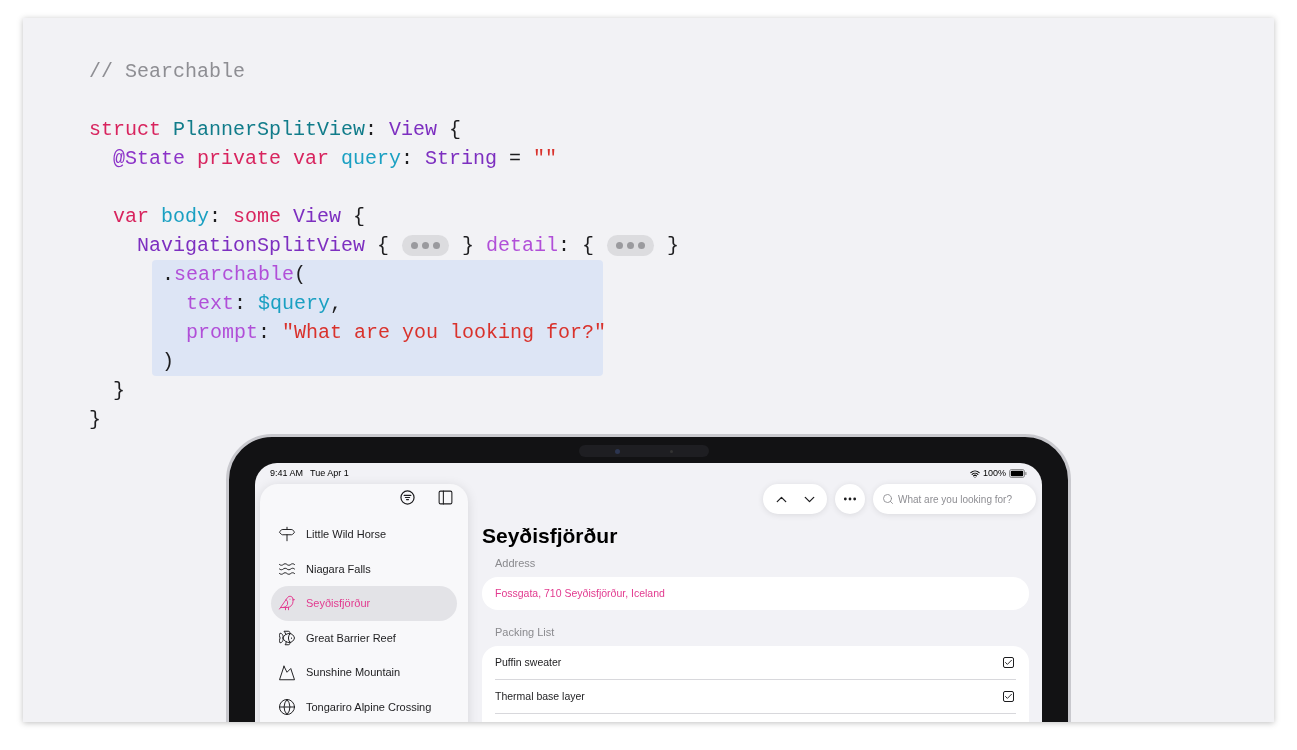 Image resolution: width=1297 pixels, height=750 pixels. I want to click on code-line: text: $query,, so click(264, 304).